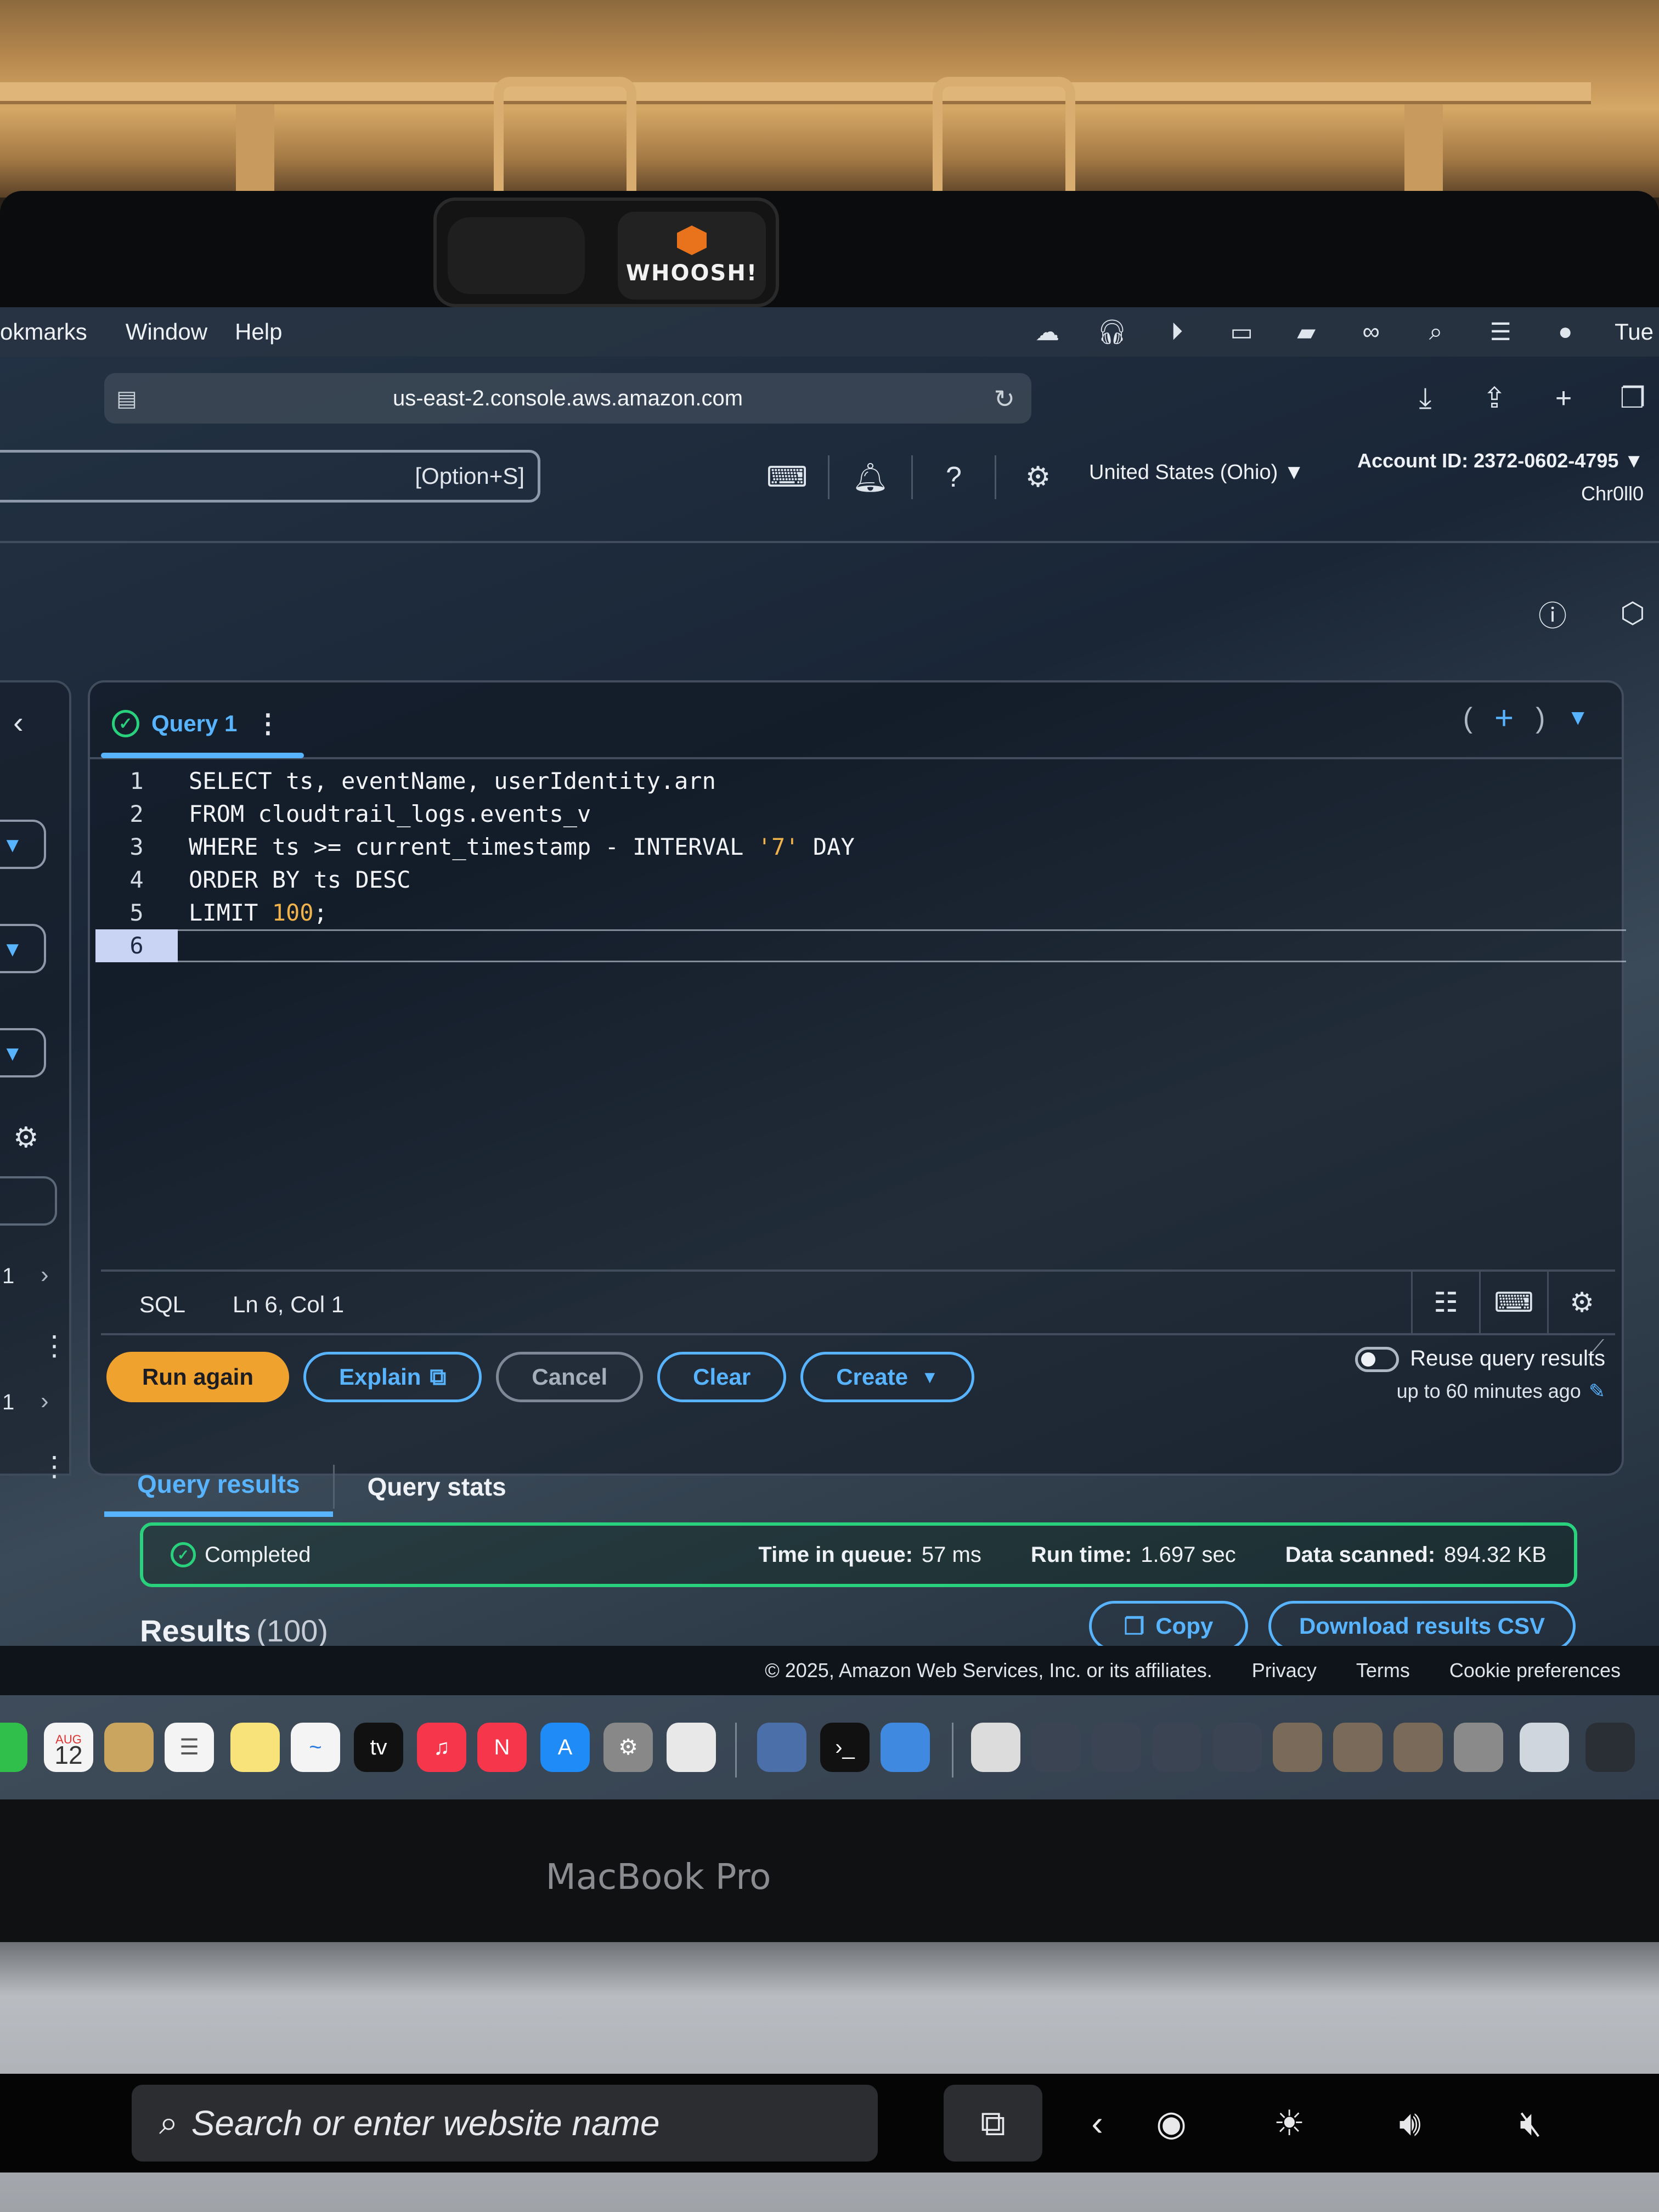  Describe the element at coordinates (1410, 2123) in the screenshot. I see `touchbar-volume-icon: 🔊︎` at that location.